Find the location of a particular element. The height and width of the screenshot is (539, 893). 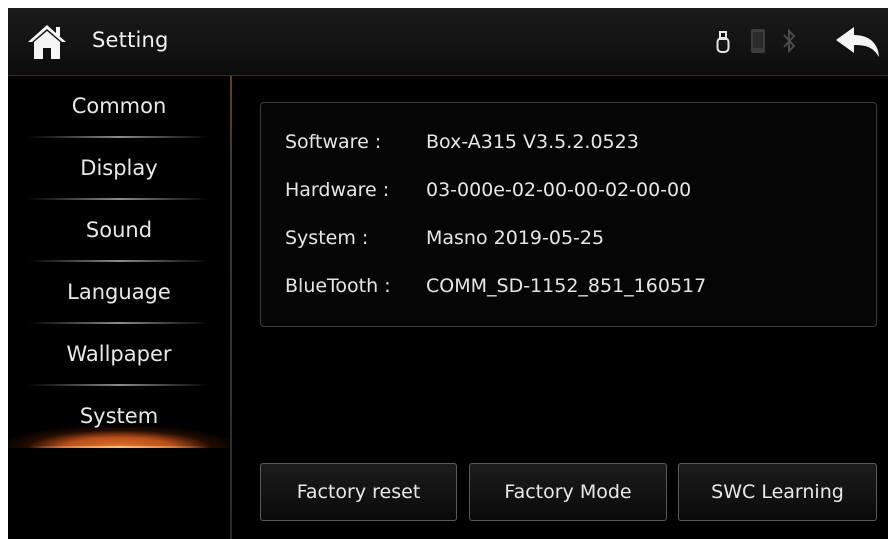

sidebar-item-label: Sound is located at coordinates (119, 230).